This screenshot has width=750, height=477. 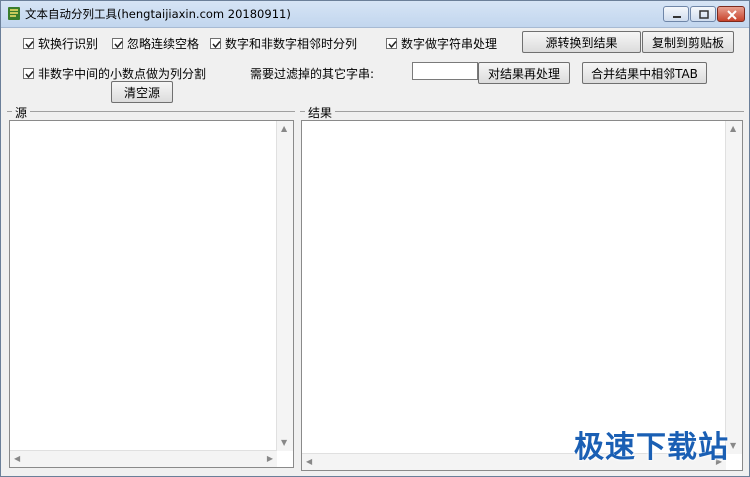 What do you see at coordinates (524, 73) in the screenshot?
I see `reprocess-button: 对结果再处理` at bounding box center [524, 73].